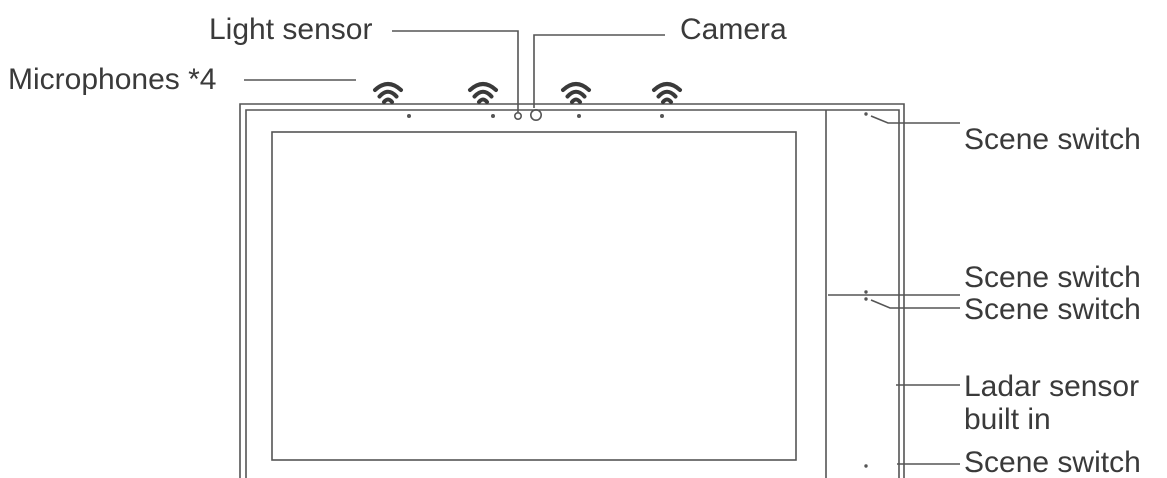  Describe the element at coordinates (112, 79) in the screenshot. I see `microphones-label: Microphones *4` at that location.